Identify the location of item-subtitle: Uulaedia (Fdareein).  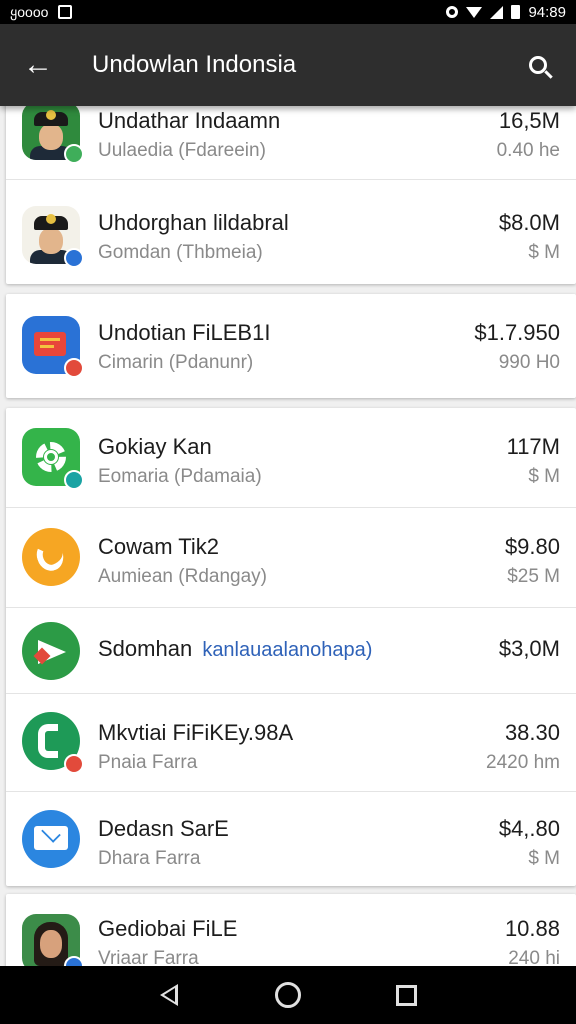
(182, 150).